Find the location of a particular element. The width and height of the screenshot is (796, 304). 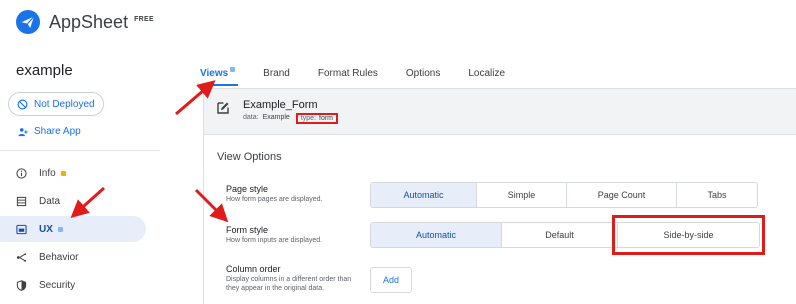

arrow-to-form-style is located at coordinates (211, 205).